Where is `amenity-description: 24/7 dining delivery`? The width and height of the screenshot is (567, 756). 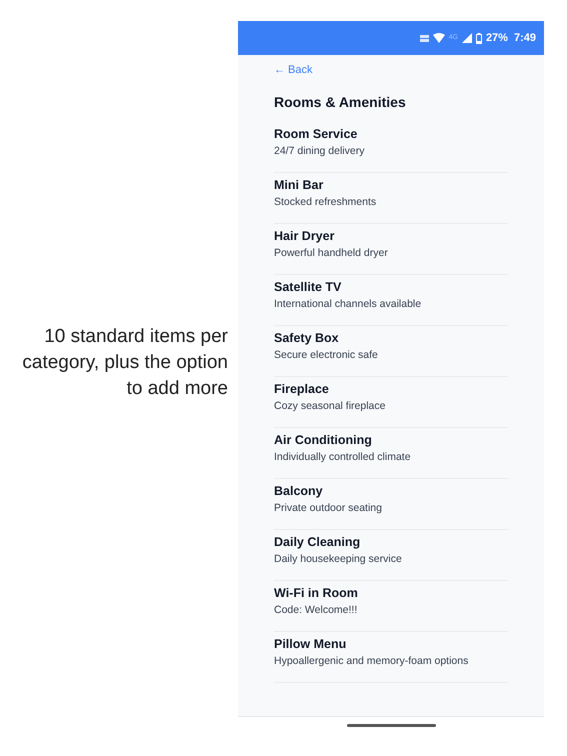 amenity-description: 24/7 dining delivery is located at coordinates (320, 151).